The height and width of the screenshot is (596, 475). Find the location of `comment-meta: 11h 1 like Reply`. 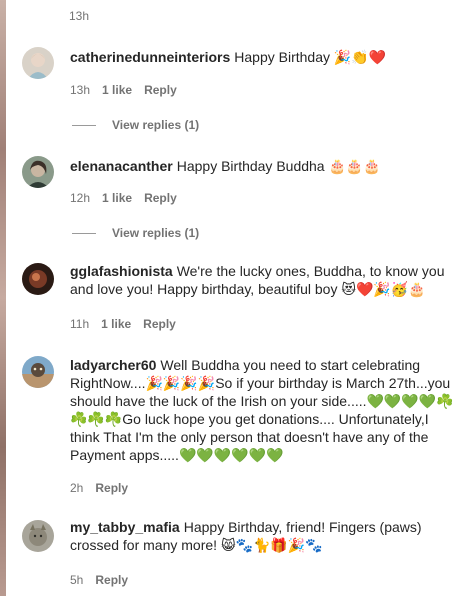

comment-meta: 11h 1 like Reply is located at coordinates (123, 324).